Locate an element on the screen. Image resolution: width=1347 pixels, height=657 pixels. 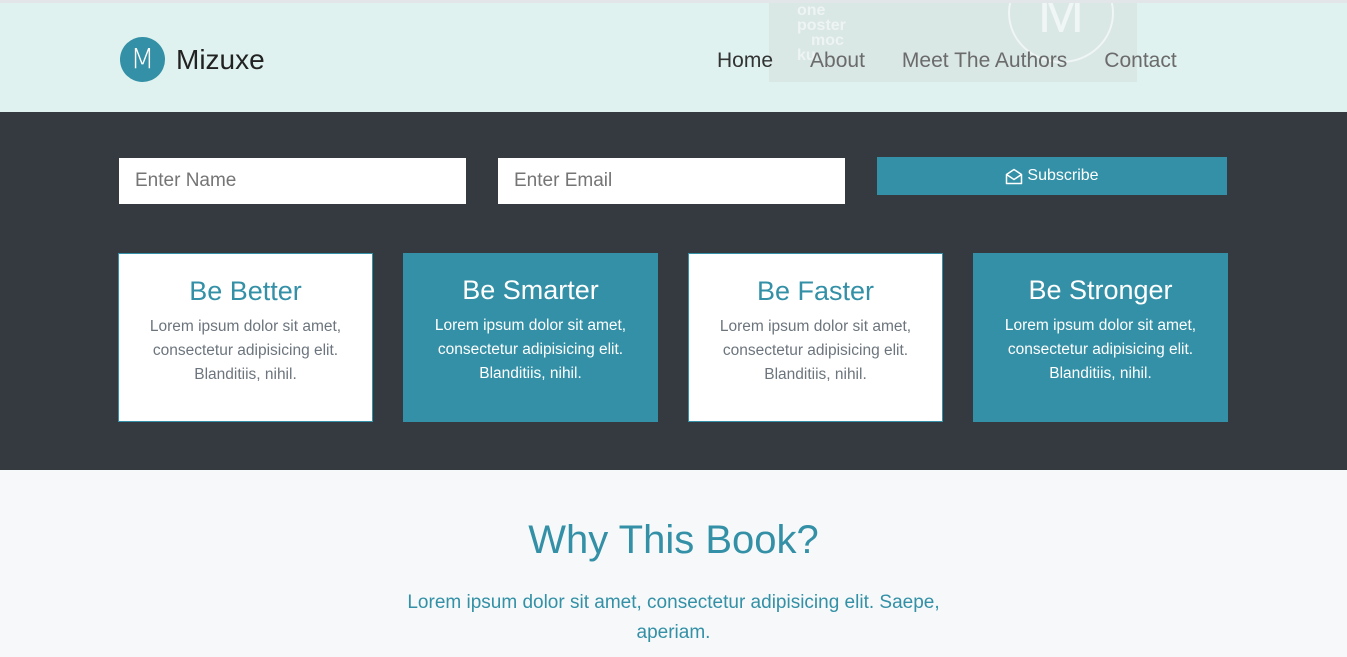
envelope-open-icon is located at coordinates (1014, 176).